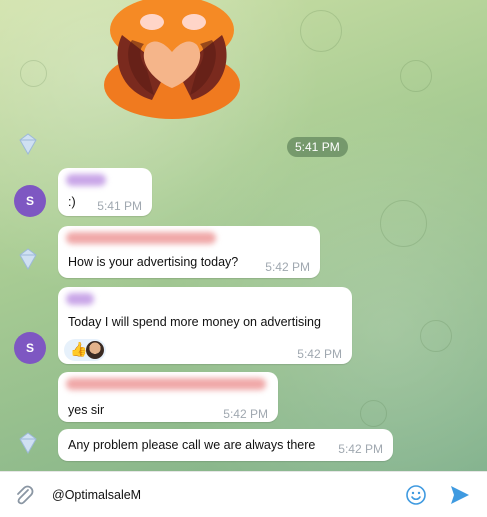 This screenshot has width=487, height=517. Describe the element at coordinates (72, 202) in the screenshot. I see `message-text: :)` at that location.